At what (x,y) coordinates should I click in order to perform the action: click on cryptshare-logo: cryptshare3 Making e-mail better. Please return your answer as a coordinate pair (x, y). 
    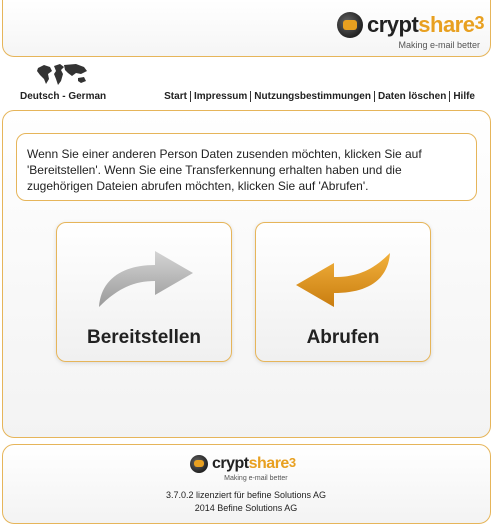
    Looking at the image, I should click on (410, 31).